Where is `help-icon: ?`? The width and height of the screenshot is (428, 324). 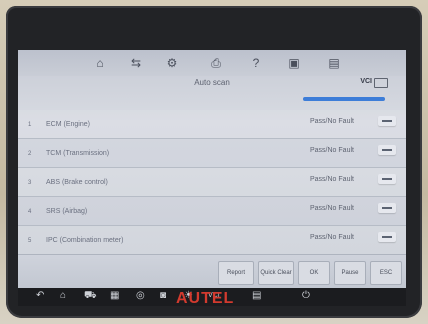
help-icon: ? is located at coordinates (256, 63).